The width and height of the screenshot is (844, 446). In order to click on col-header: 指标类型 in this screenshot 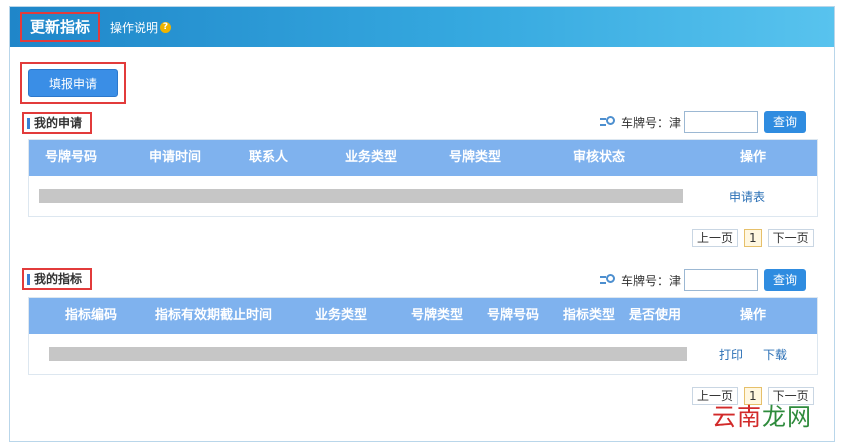, I will do `click(589, 315)`.